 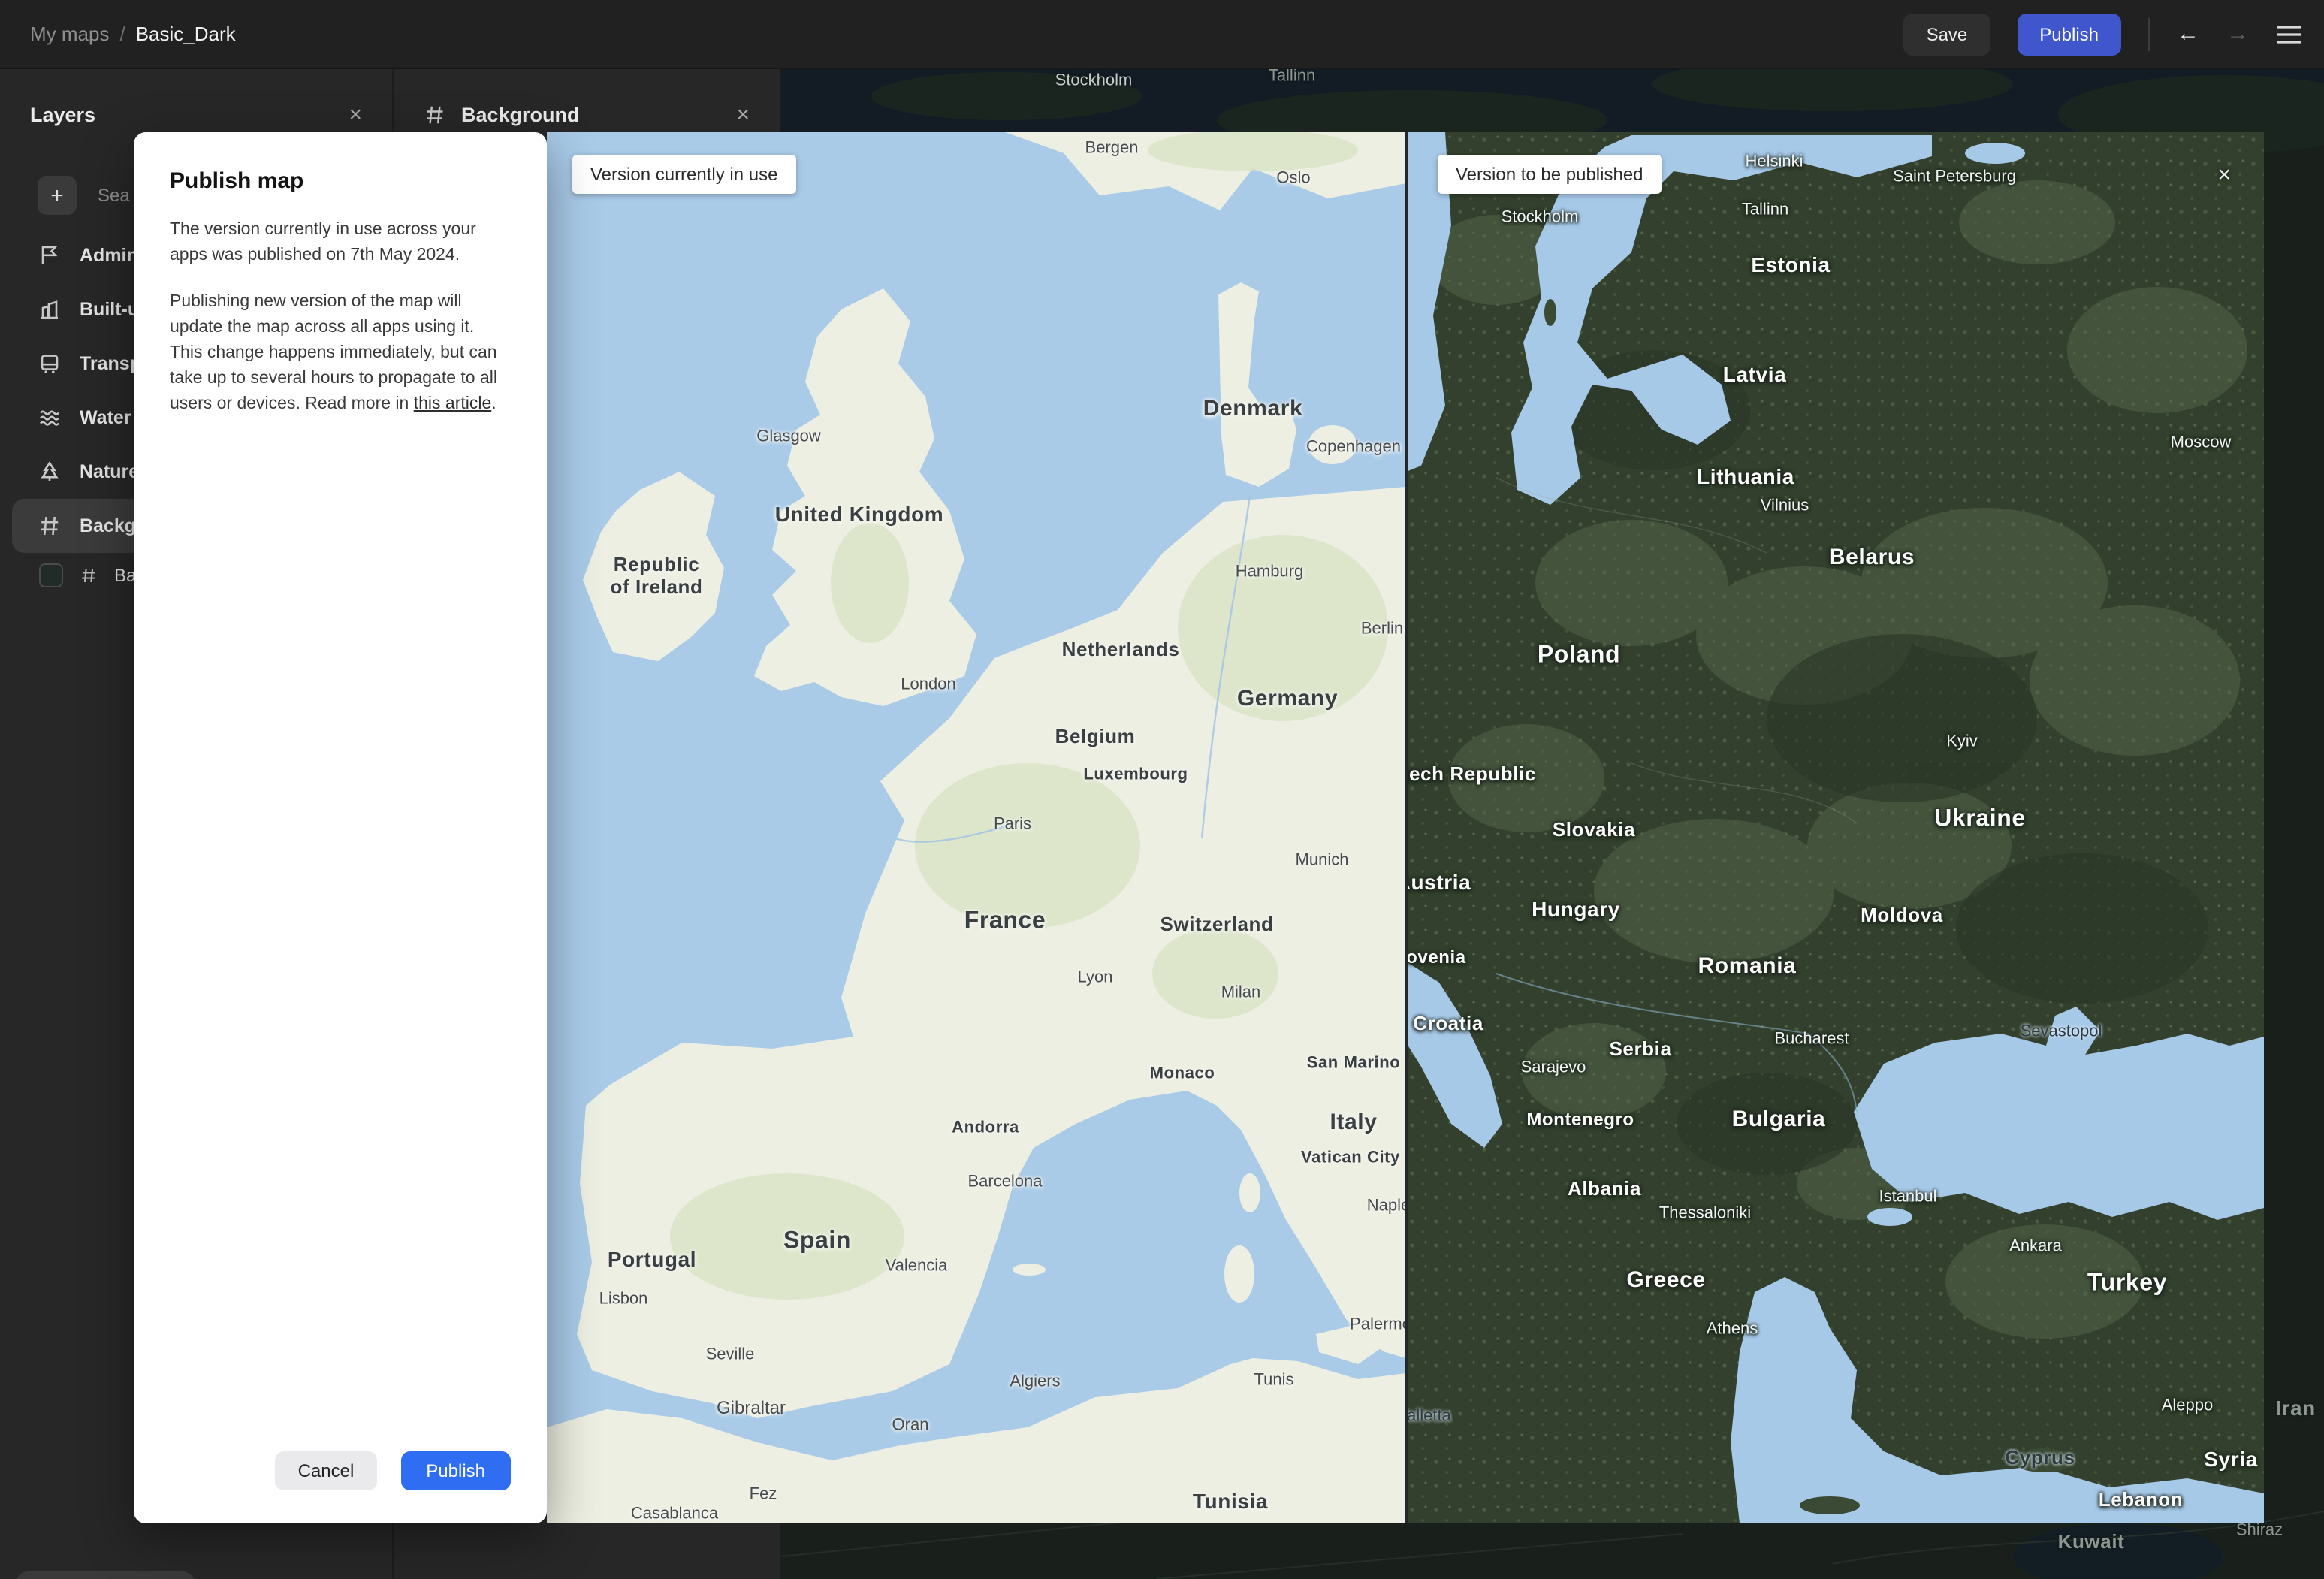 What do you see at coordinates (1406, 828) in the screenshot?
I see `comparison-divider` at bounding box center [1406, 828].